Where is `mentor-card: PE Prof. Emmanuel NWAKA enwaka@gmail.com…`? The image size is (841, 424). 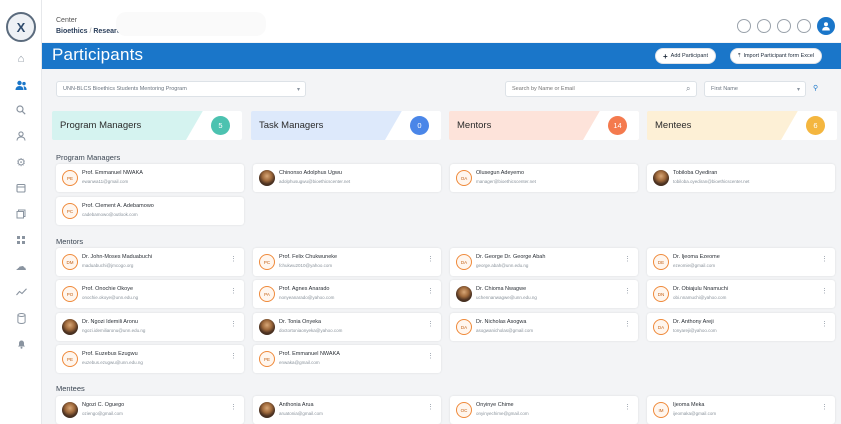
mentor-card: PE Prof. Emmanuel NWAKA enwaka@gmail.com… is located at coordinates (347, 359).